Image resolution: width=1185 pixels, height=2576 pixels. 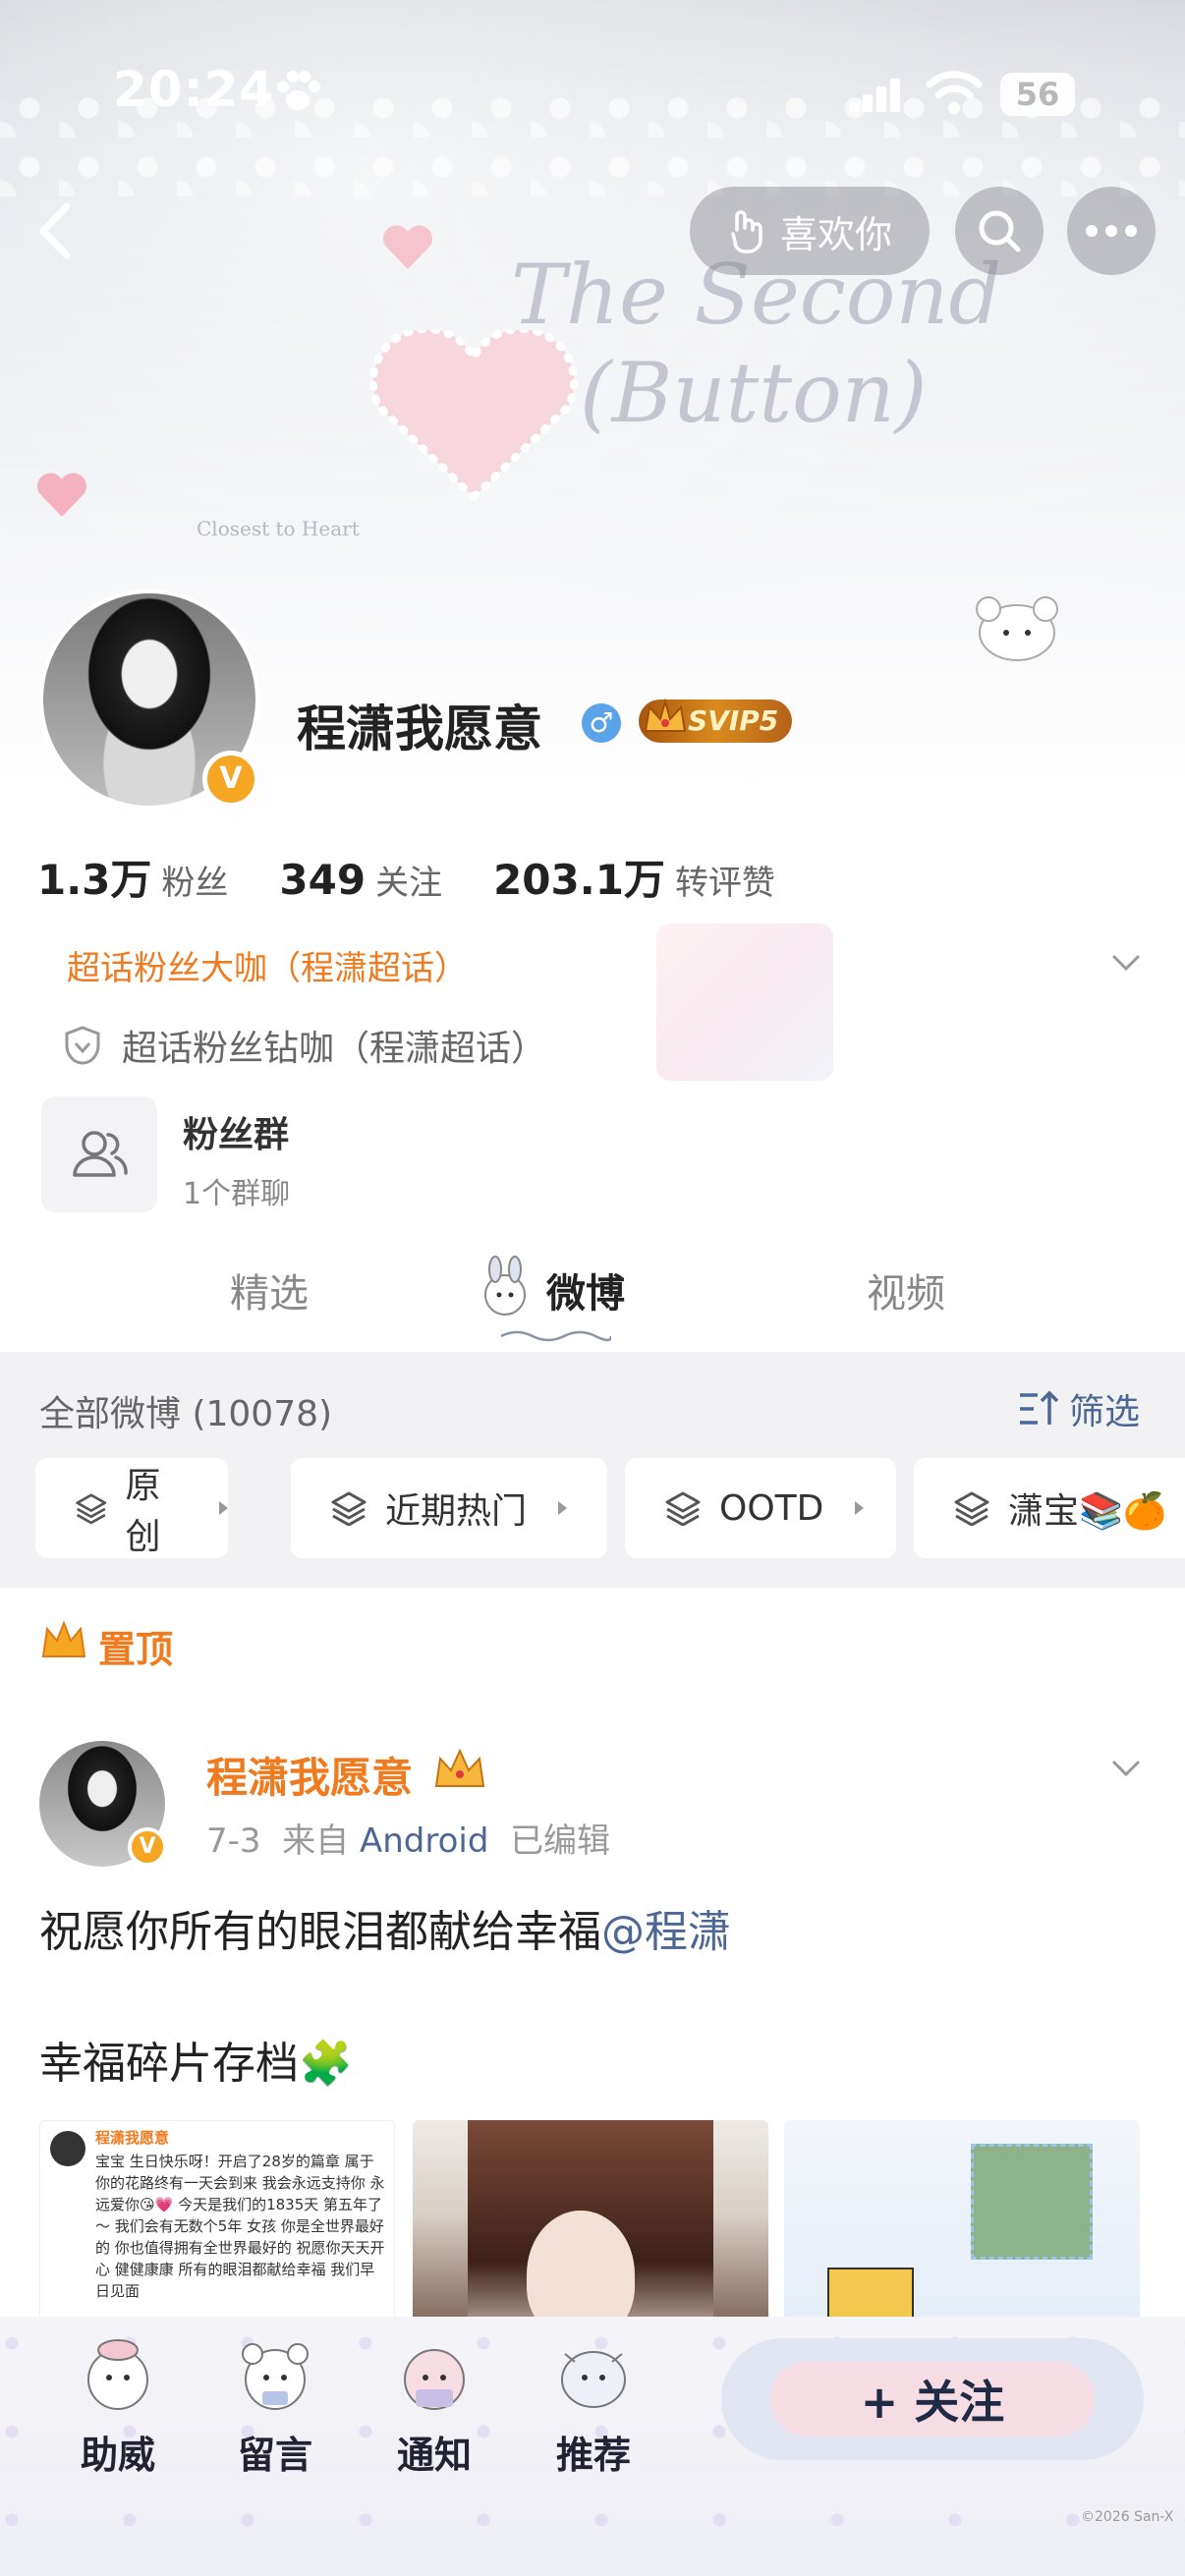 I want to click on paw-icon, so click(x=298, y=90).